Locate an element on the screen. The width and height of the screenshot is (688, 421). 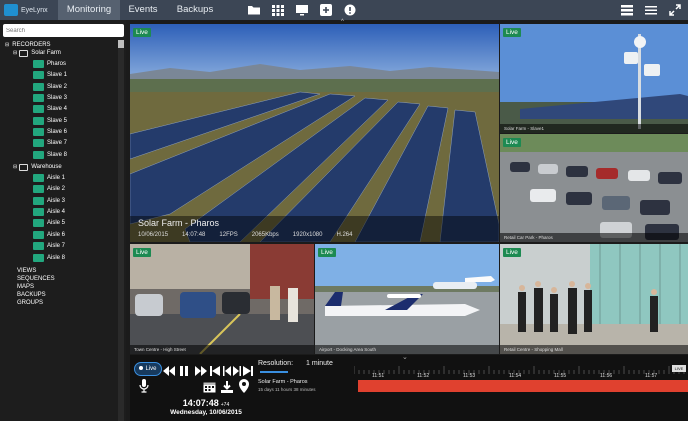
server-icon is located at coordinates (24, 53).